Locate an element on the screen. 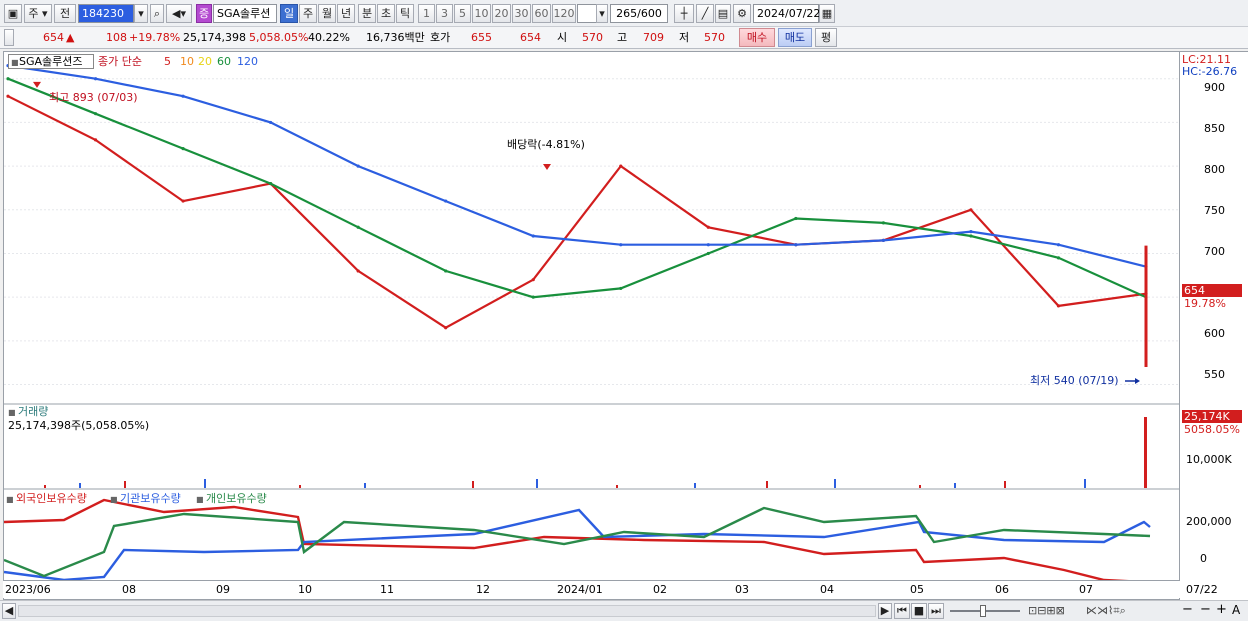 The height and width of the screenshot is (621, 1248). volume-title: 거래량 is located at coordinates (33, 411).